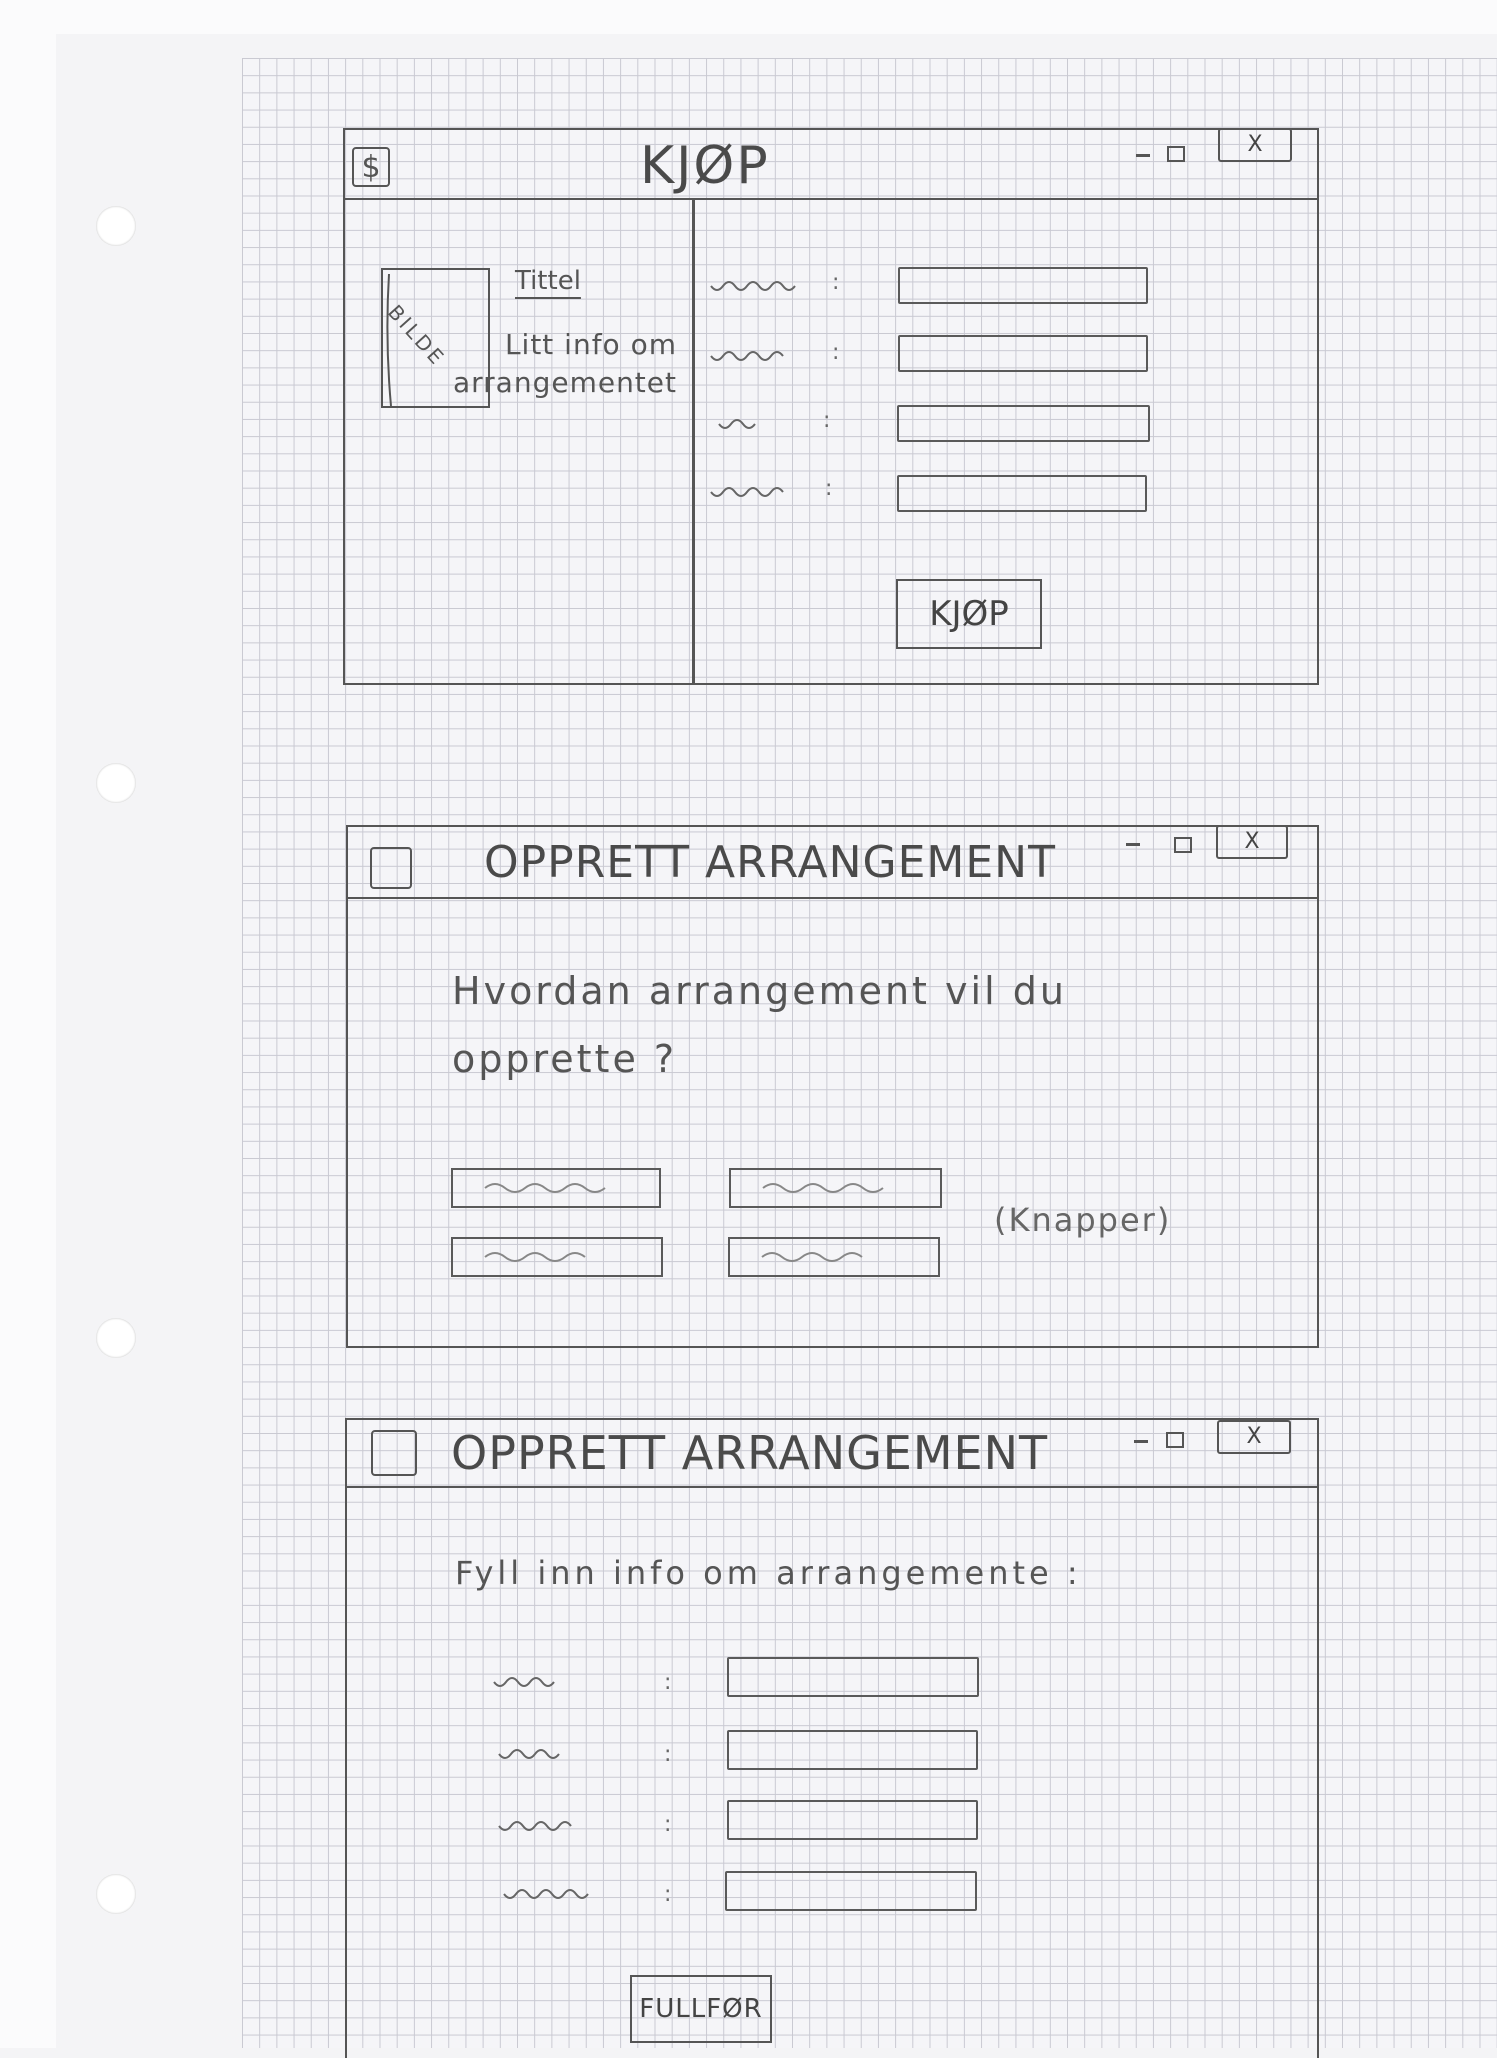  What do you see at coordinates (768, 1573) in the screenshot?
I see `form-prompt: Fyll inn info om arrangemente :` at bounding box center [768, 1573].